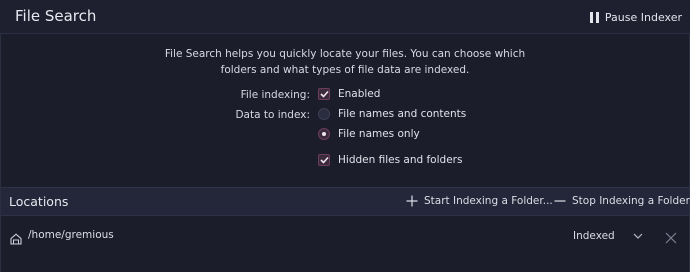  I want to click on data-to-index-label: Data to index:, so click(272, 115).